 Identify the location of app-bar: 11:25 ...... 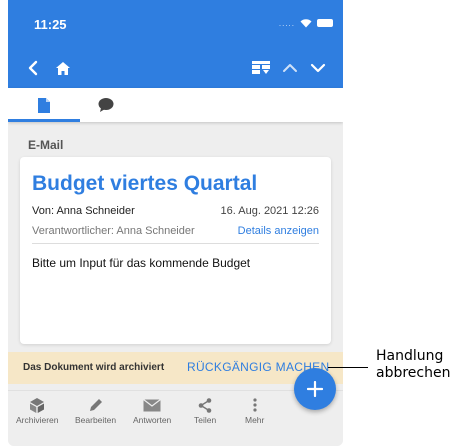
(175, 44).